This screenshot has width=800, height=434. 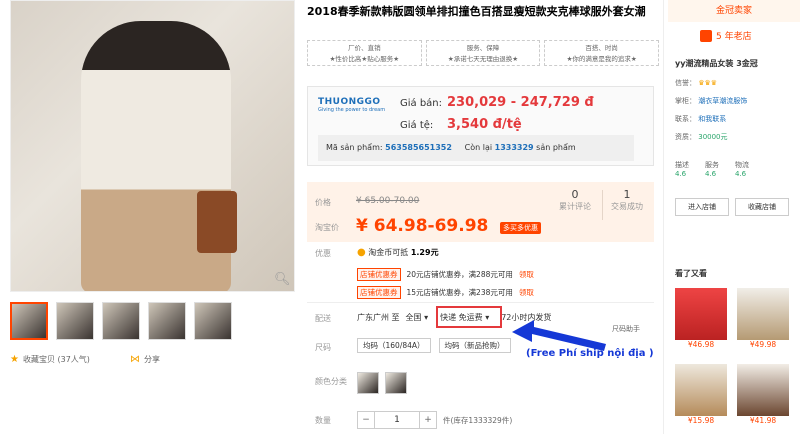 I want to click on reviews-stat: 0 累计评论, so click(x=575, y=200).